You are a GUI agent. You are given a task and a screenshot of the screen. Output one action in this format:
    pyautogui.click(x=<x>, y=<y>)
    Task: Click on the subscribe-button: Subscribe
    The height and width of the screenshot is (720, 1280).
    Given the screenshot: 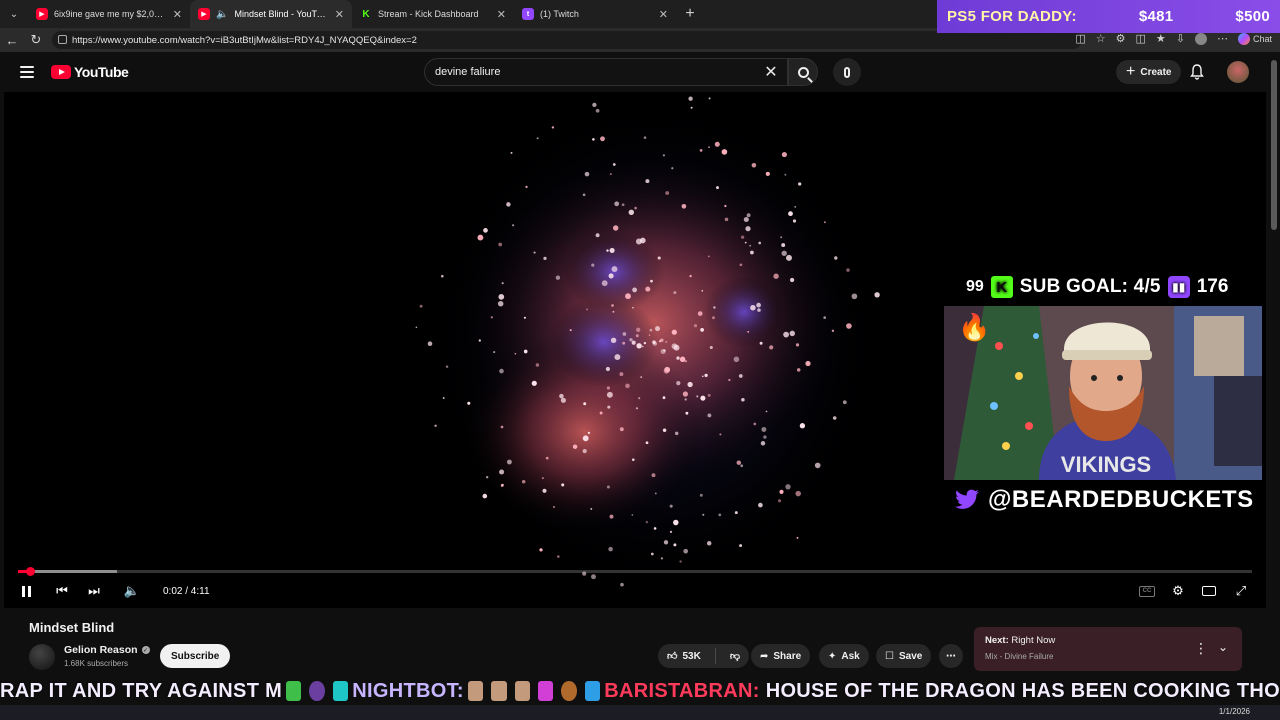 What is the action you would take?
    pyautogui.click(x=195, y=656)
    